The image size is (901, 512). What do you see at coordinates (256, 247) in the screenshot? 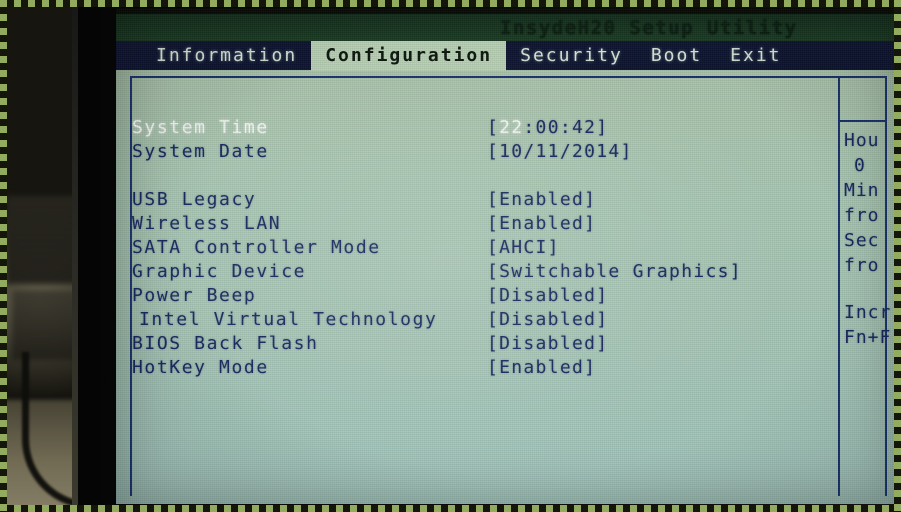
I see `row-label: SATA Controller Mode` at bounding box center [256, 247].